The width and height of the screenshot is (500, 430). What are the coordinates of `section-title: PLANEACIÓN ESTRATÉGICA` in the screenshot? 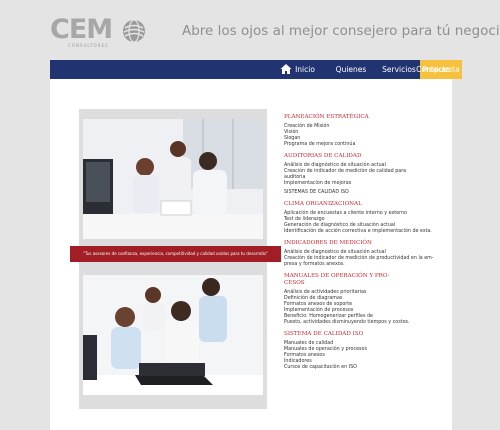 It's located at (326, 117).